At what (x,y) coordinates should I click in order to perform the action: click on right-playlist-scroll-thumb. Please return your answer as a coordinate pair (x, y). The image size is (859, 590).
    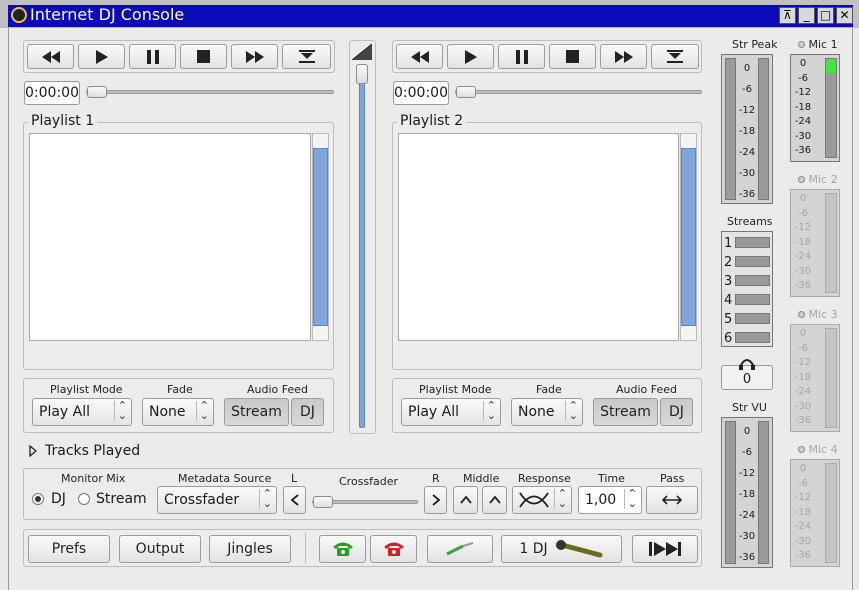
    Looking at the image, I should click on (688, 237).